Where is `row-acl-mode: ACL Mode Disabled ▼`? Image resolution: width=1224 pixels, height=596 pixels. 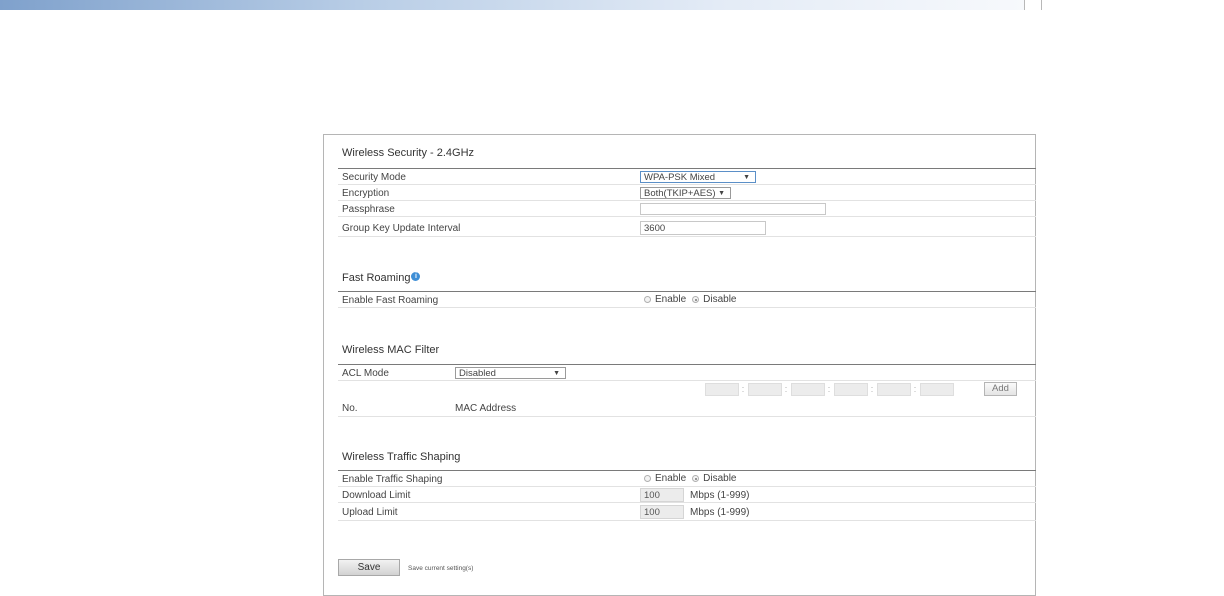
row-acl-mode: ACL Mode Disabled ▼ is located at coordinates (687, 373).